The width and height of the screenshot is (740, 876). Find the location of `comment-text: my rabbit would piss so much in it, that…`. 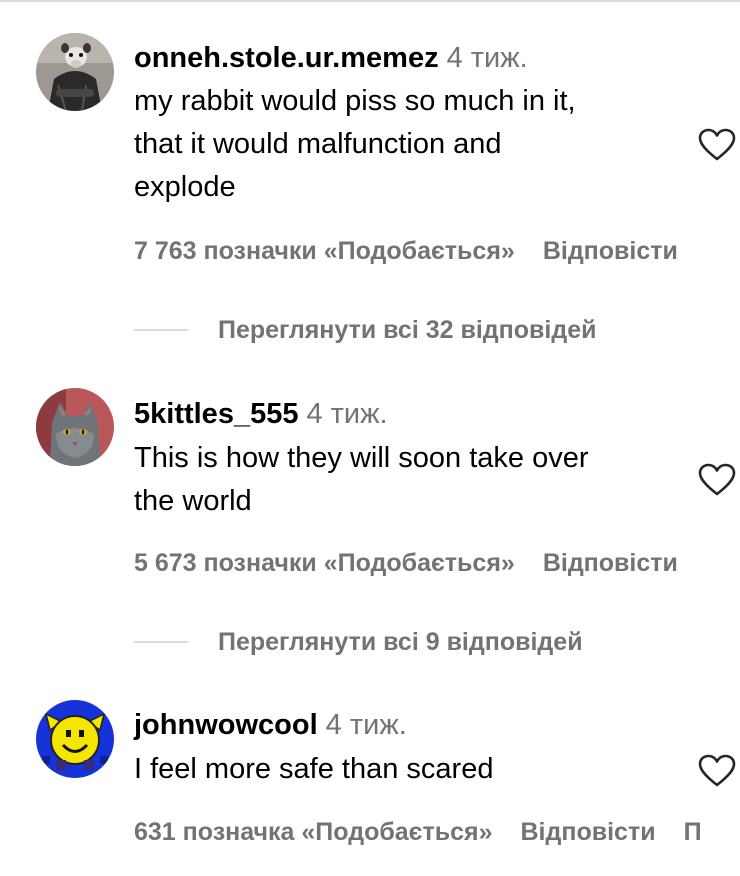

comment-text: my rabbit would piss so much in it, that… is located at coordinates (404, 144).